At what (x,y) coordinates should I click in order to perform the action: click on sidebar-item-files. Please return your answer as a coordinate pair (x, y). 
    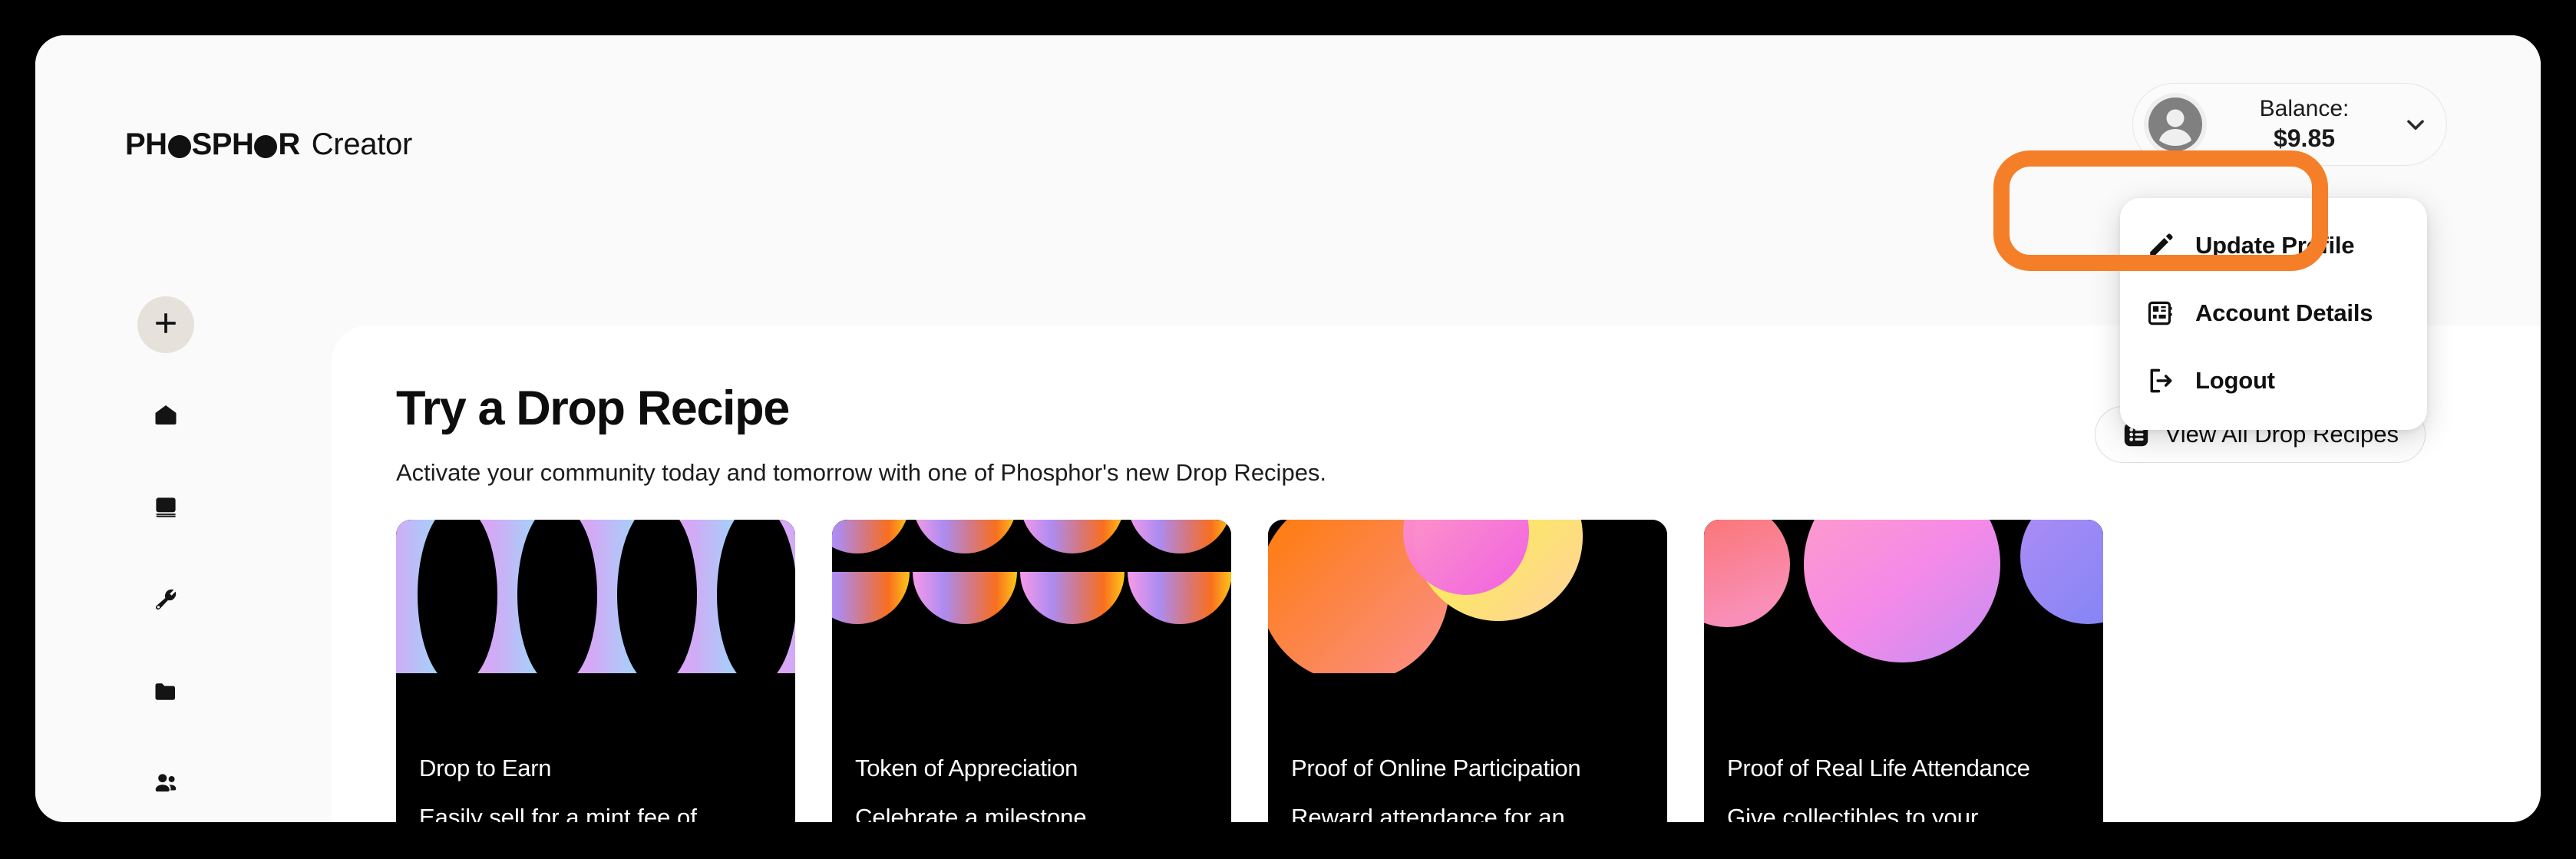
    Looking at the image, I should click on (165, 693).